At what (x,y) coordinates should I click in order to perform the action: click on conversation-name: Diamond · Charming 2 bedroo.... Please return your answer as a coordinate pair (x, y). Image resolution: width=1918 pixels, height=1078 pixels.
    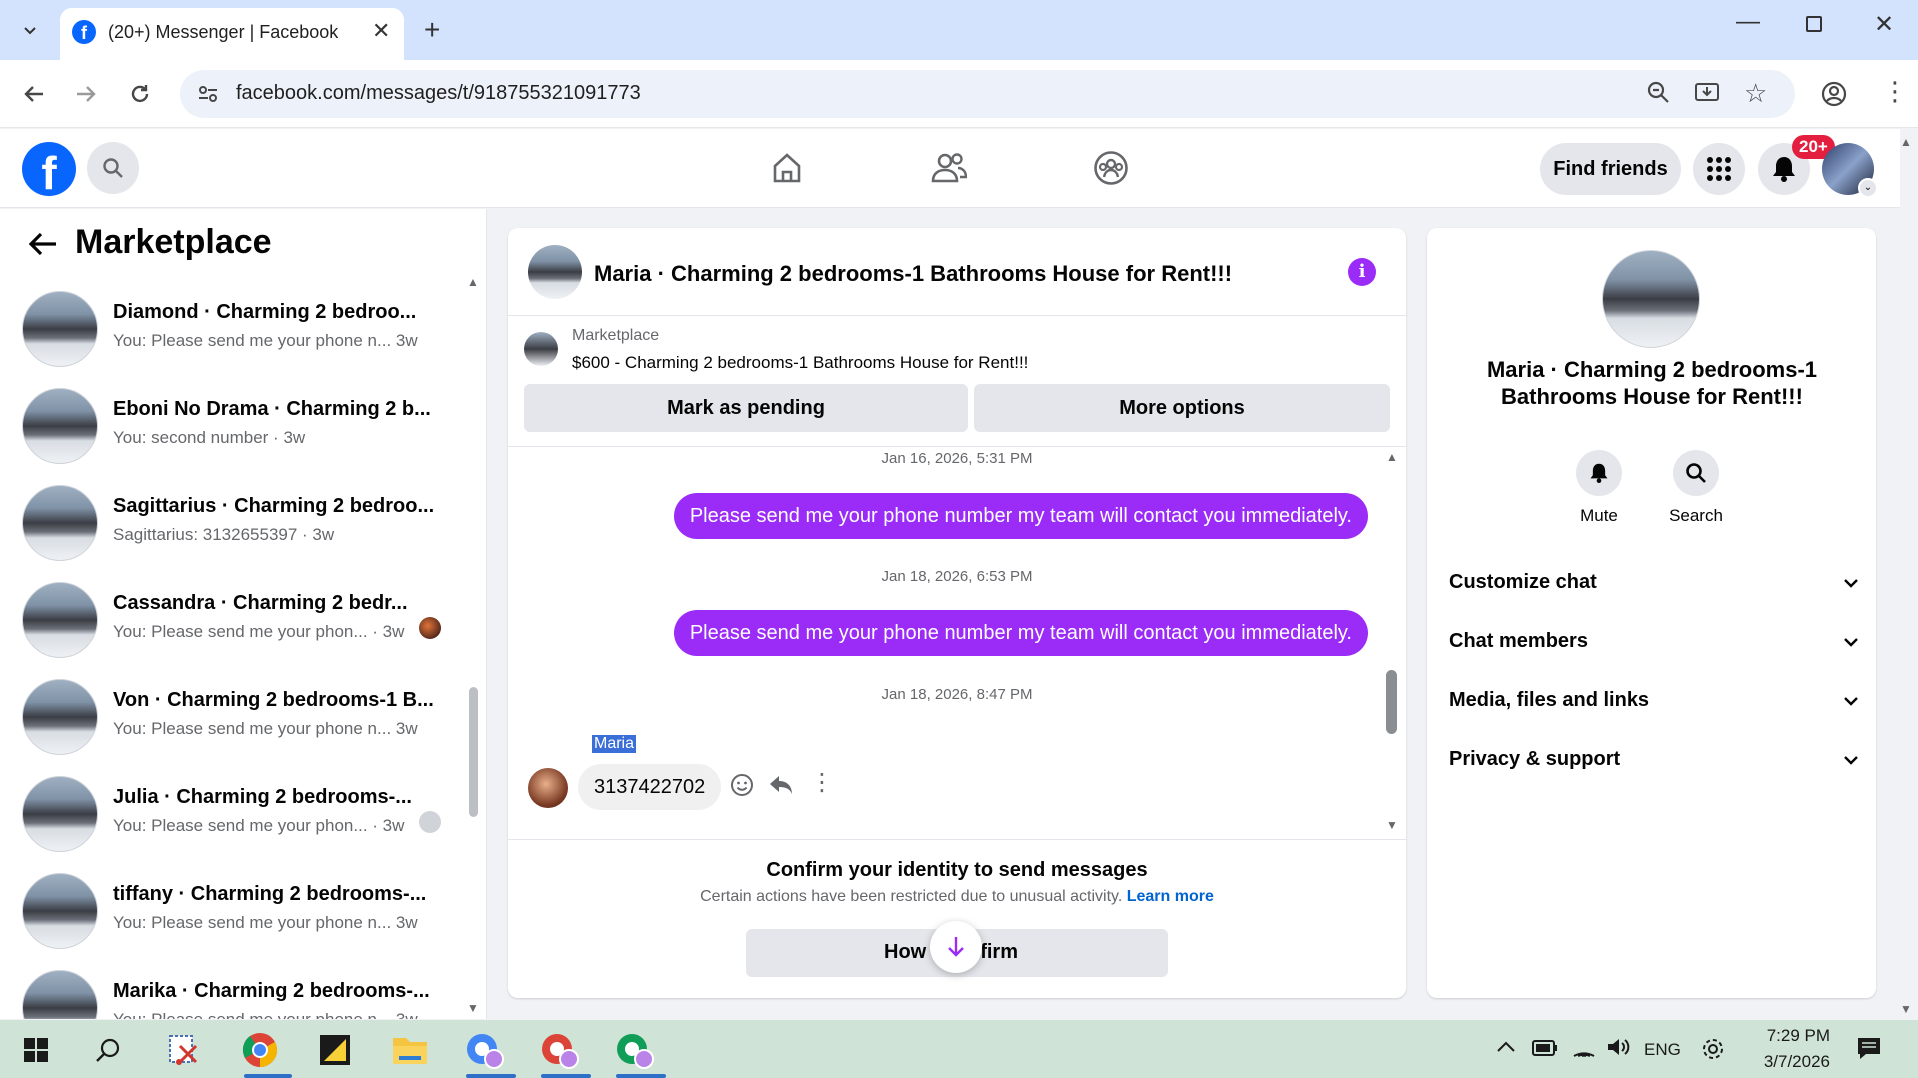
    Looking at the image, I should click on (265, 312).